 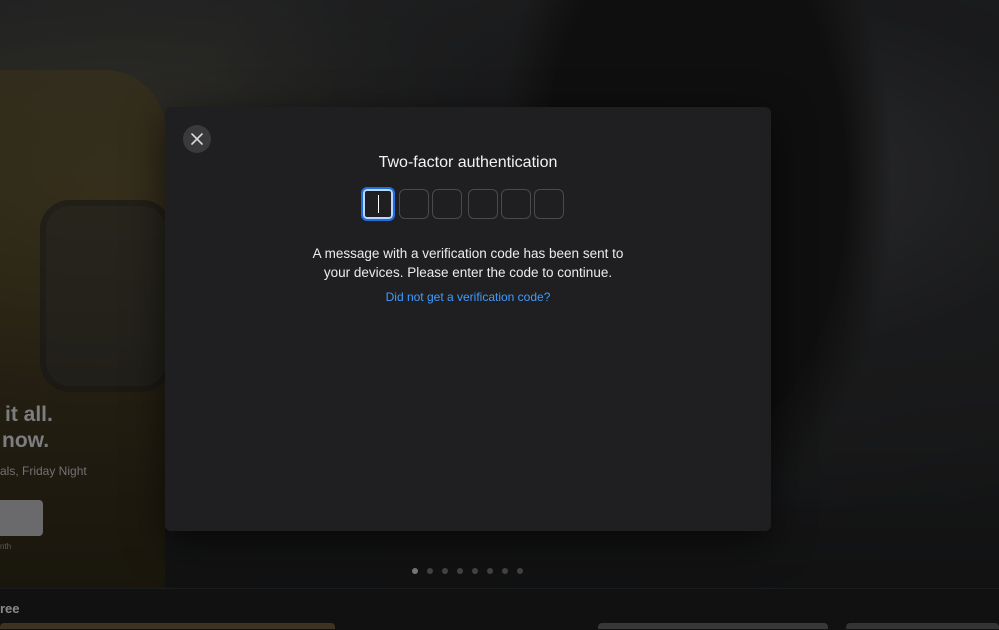 I want to click on hero-headline-line2: now., so click(x=26, y=440).